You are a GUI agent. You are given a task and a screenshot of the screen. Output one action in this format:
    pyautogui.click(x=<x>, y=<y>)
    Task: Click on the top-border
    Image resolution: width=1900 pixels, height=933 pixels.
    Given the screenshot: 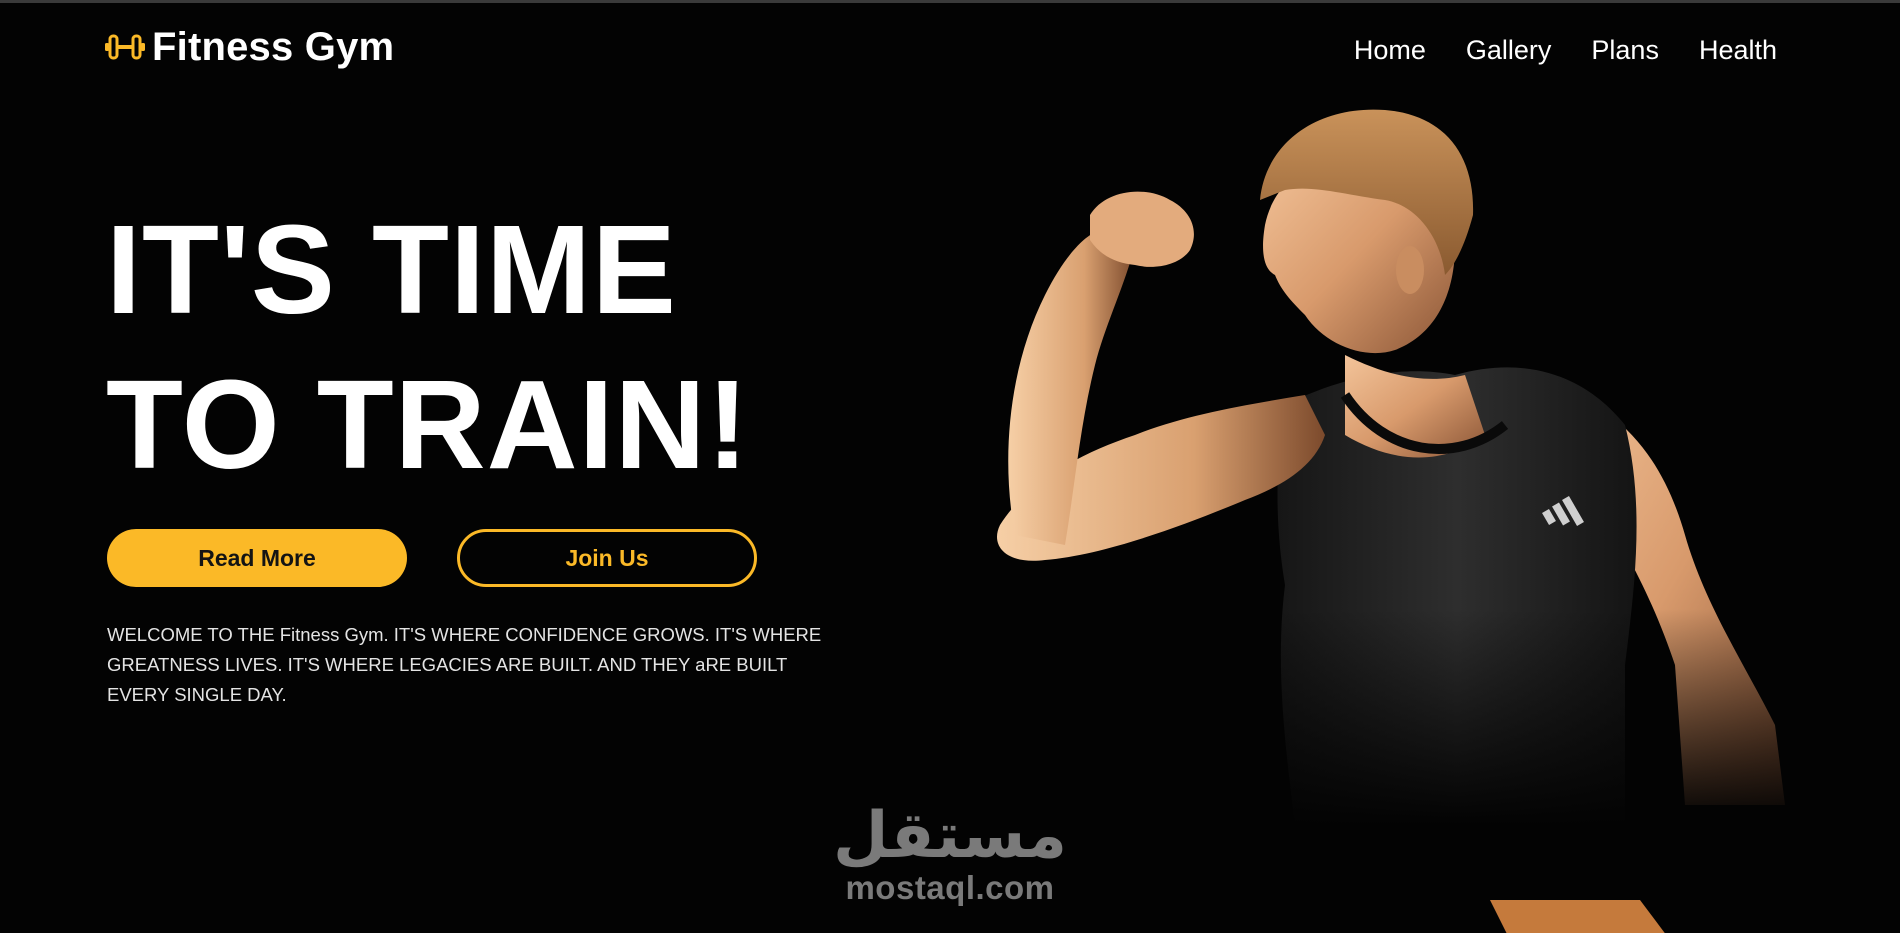 What is the action you would take?
    pyautogui.click(x=950, y=1)
    